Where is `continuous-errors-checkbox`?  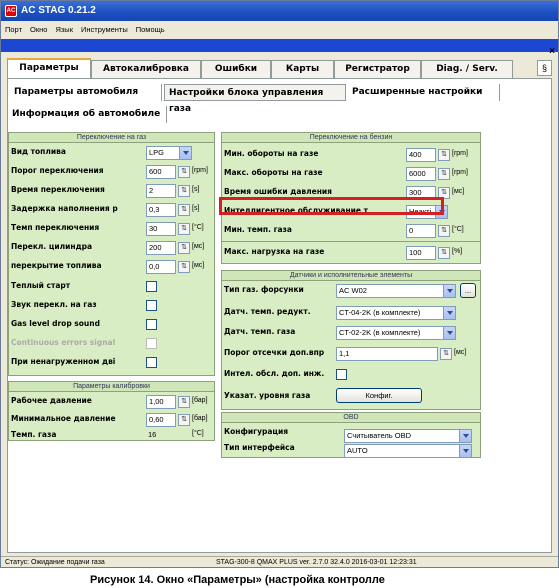
continuous-errors-checkbox is located at coordinates (151, 343).